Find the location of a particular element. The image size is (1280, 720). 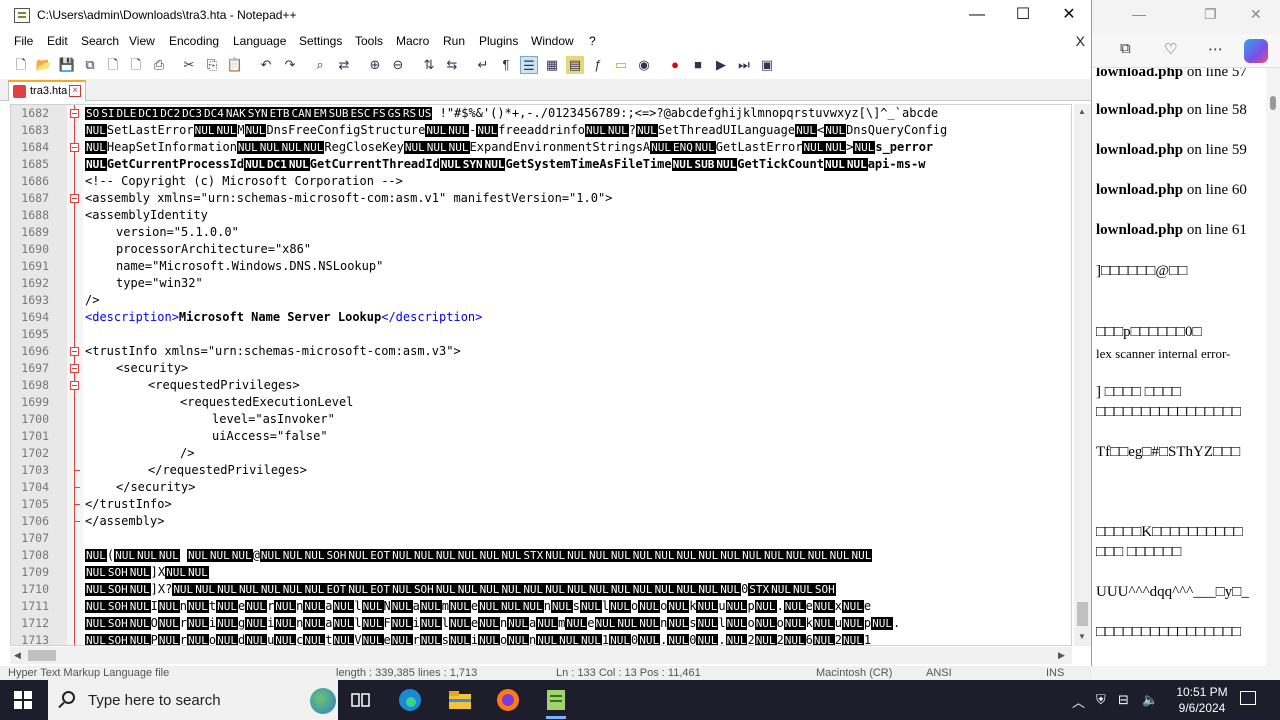

file-explorer-icon is located at coordinates (460, 700).